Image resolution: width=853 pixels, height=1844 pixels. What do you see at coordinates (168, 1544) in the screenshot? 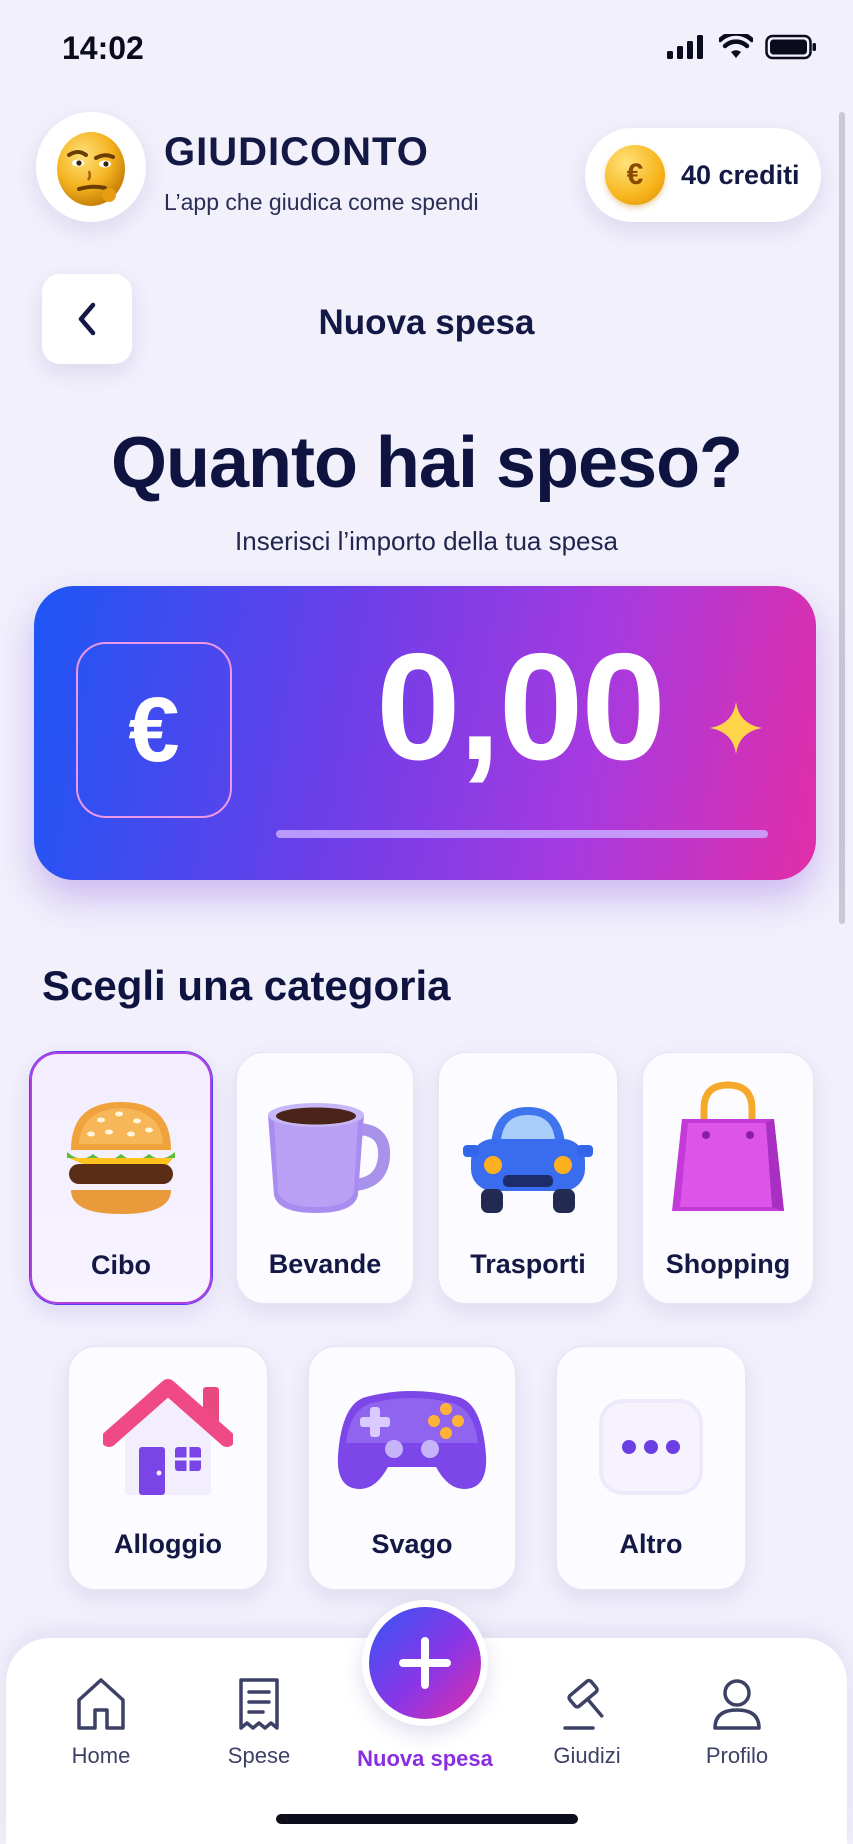
I see `category-label: Alloggio` at bounding box center [168, 1544].